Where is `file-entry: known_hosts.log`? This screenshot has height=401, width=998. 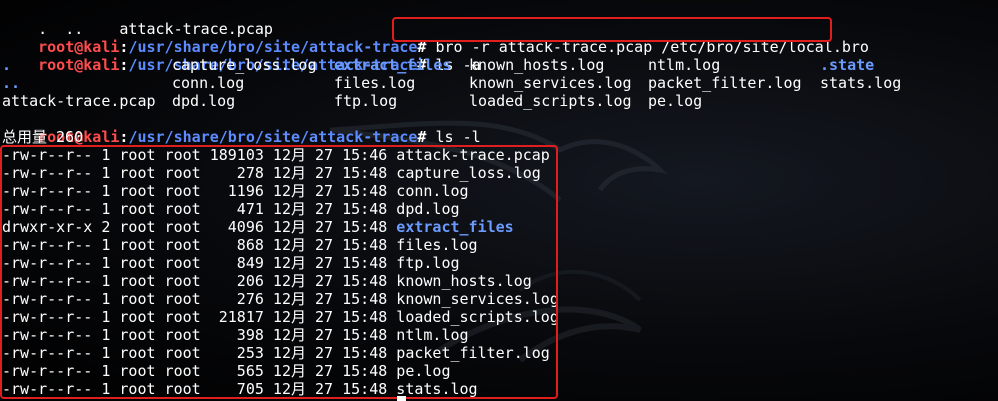 file-entry: known_hosts.log is located at coordinates (537, 65).